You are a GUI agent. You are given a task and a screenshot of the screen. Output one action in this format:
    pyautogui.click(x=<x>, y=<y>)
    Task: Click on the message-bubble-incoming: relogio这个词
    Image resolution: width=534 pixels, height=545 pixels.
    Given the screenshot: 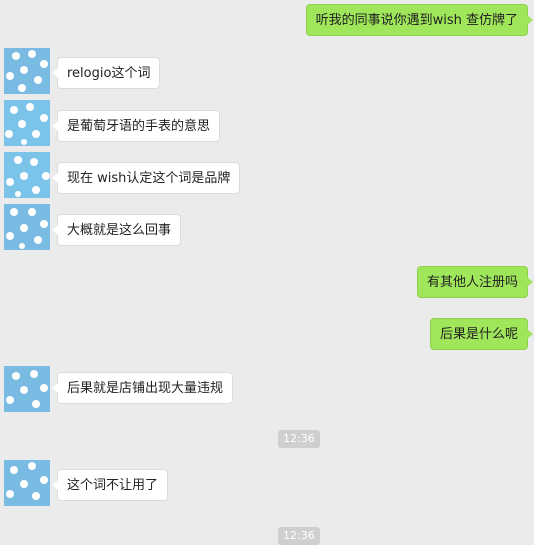 What is the action you would take?
    pyautogui.click(x=106, y=73)
    